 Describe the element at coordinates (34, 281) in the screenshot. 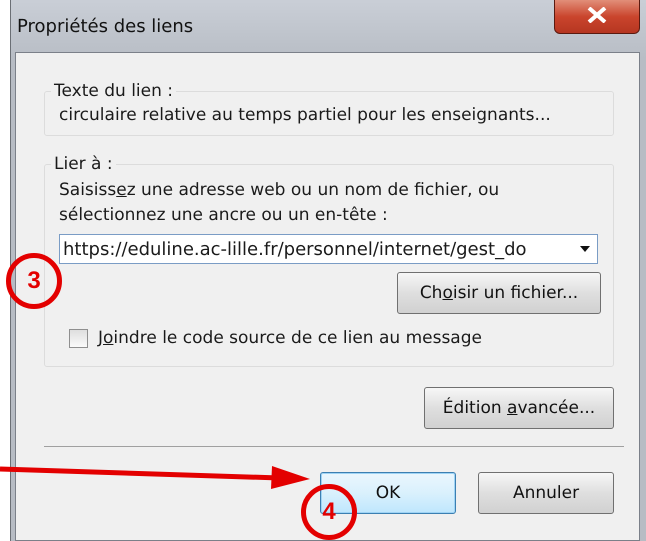

I see `step-number-circle: 3` at that location.